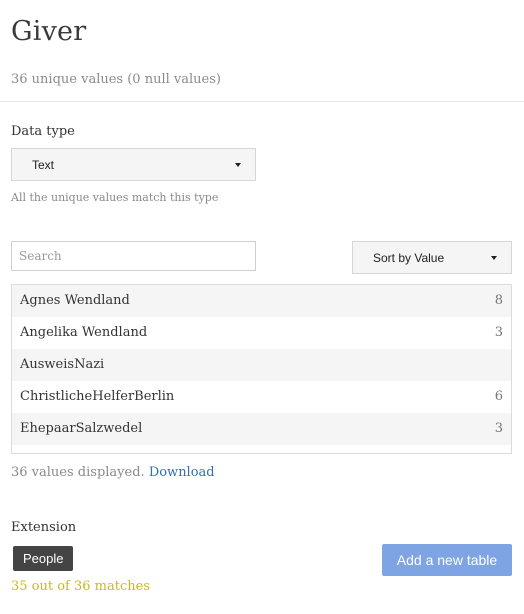 The height and width of the screenshot is (614, 524). I want to click on value-name: Angelika Wendland, so click(84, 332).